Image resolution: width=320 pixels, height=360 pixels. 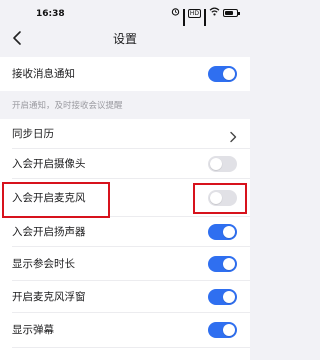 What do you see at coordinates (222, 330) in the screenshot?
I see `show-danmaku-toggle` at bounding box center [222, 330].